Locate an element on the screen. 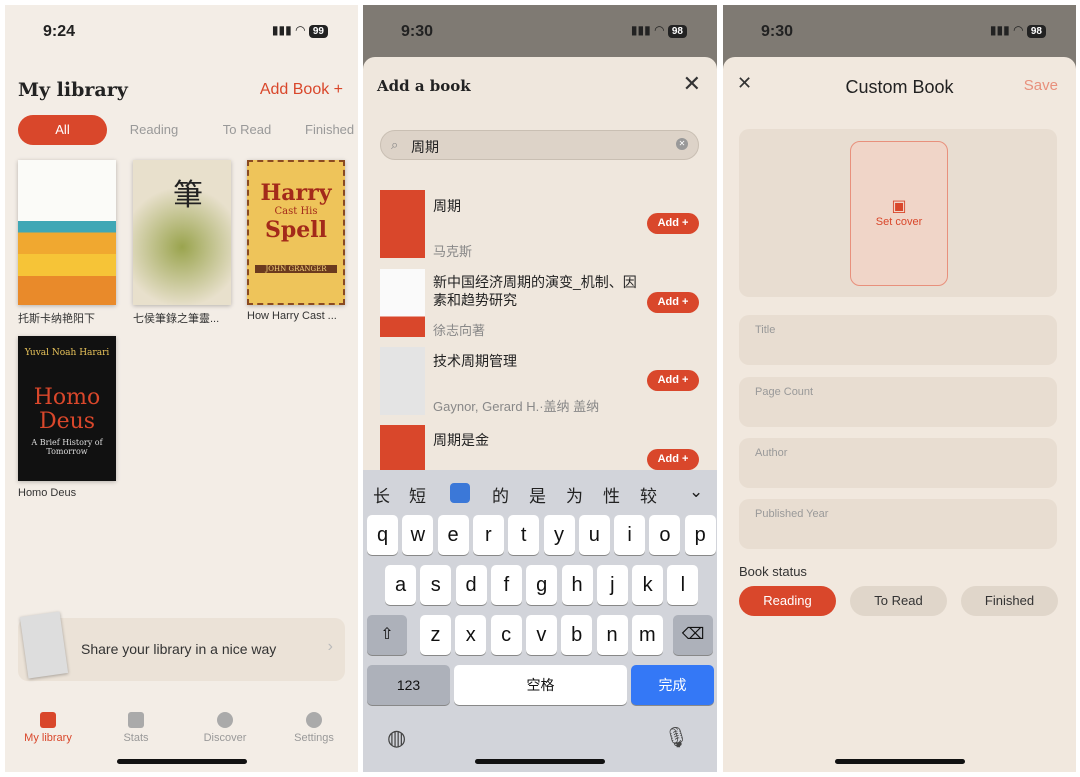 The height and width of the screenshot is (777, 1080). bar-chart-icon is located at coordinates (136, 720).